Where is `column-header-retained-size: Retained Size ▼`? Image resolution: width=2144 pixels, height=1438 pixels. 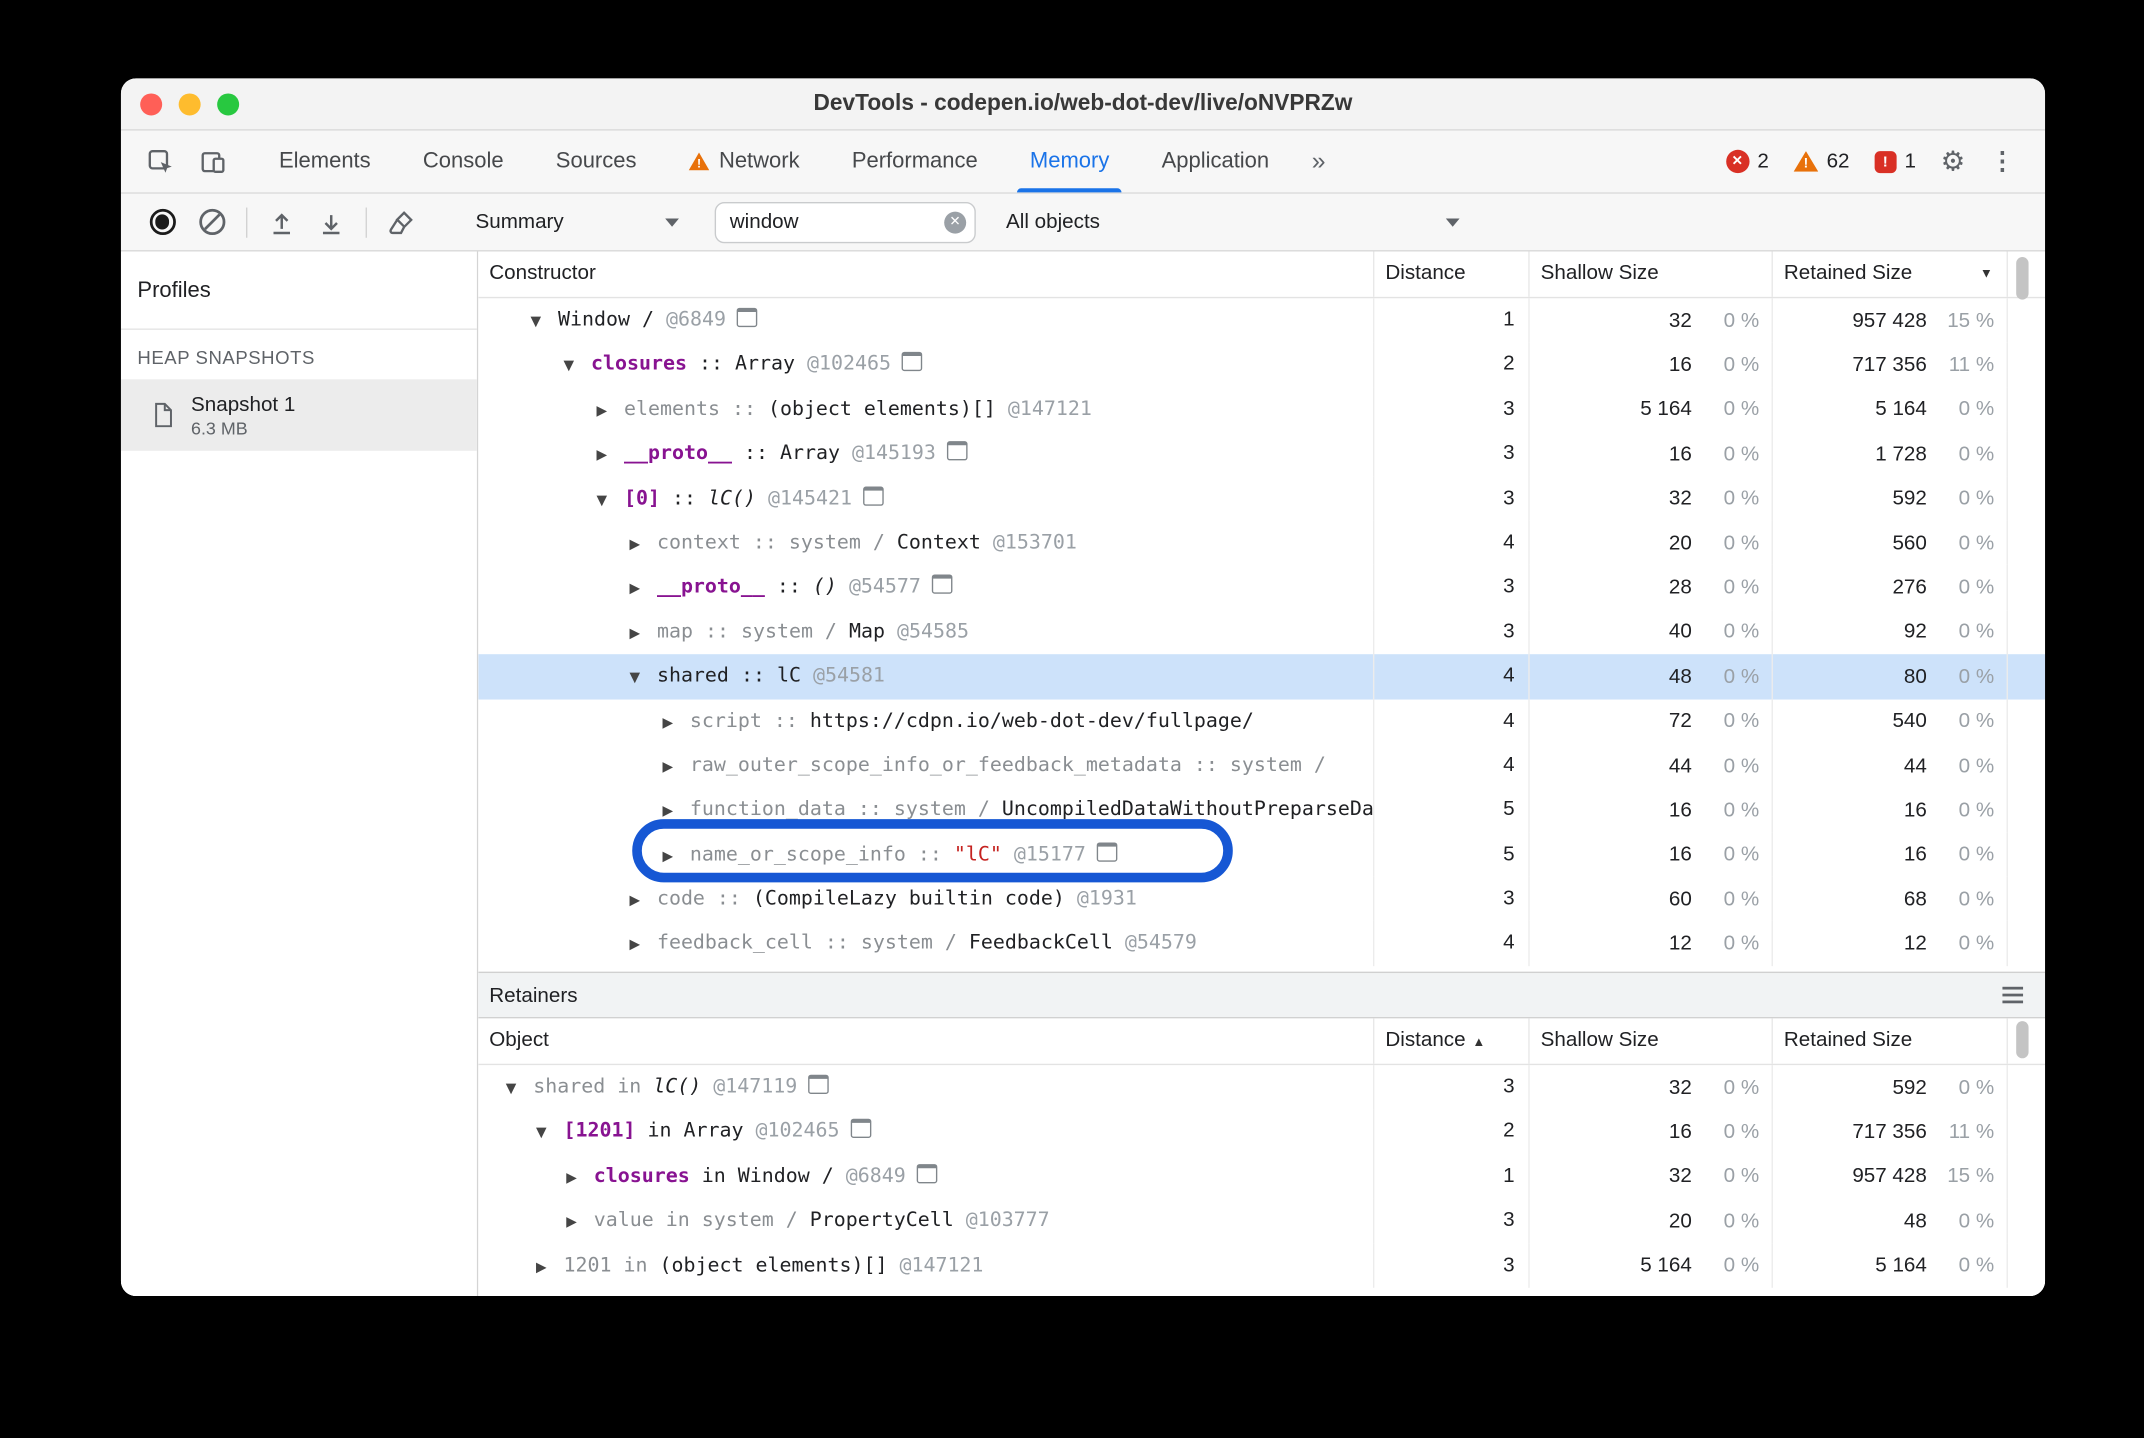 column-header-retained-size: Retained Size ▼ is located at coordinates (1890, 274).